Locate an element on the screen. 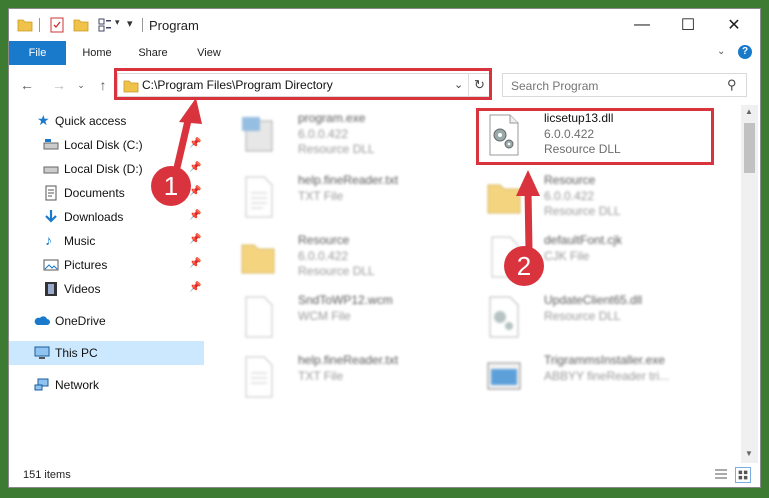 This screenshot has width=769, height=498. star-icon: ★ is located at coordinates (43, 120).